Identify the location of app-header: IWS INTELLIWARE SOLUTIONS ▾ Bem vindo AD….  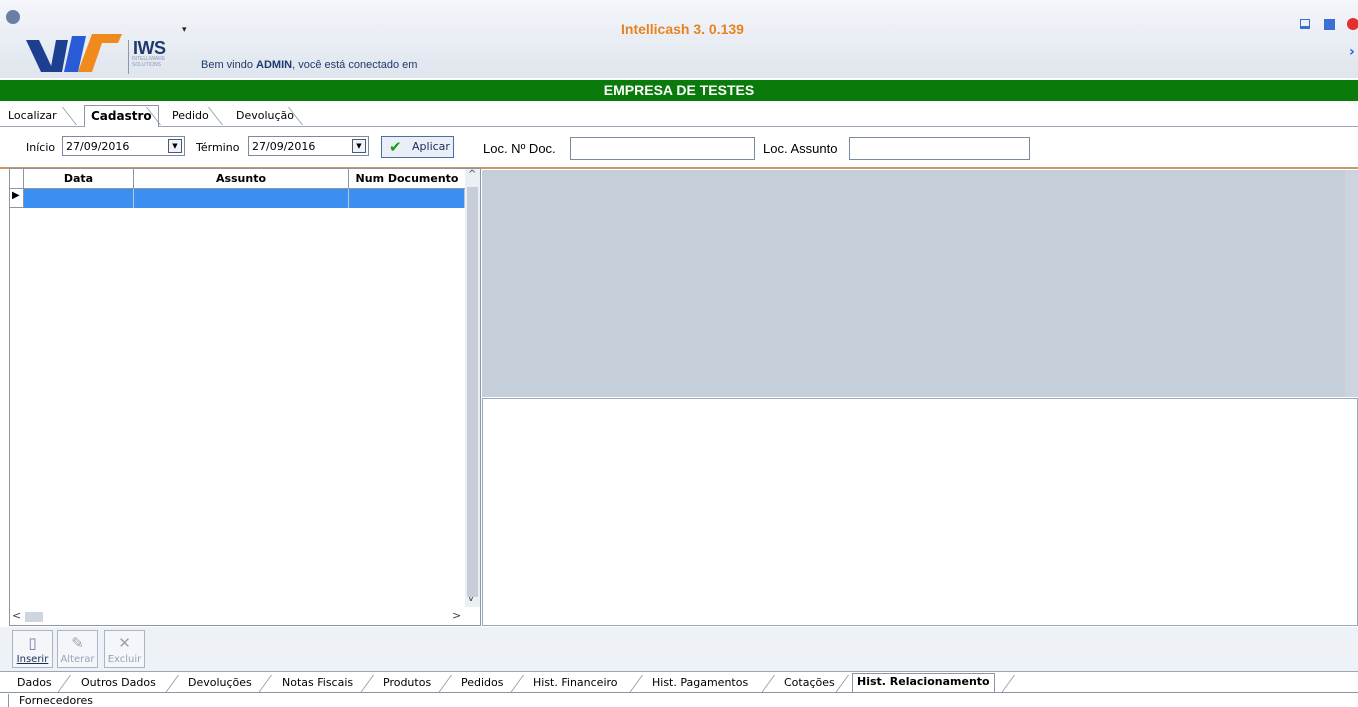
(679, 39).